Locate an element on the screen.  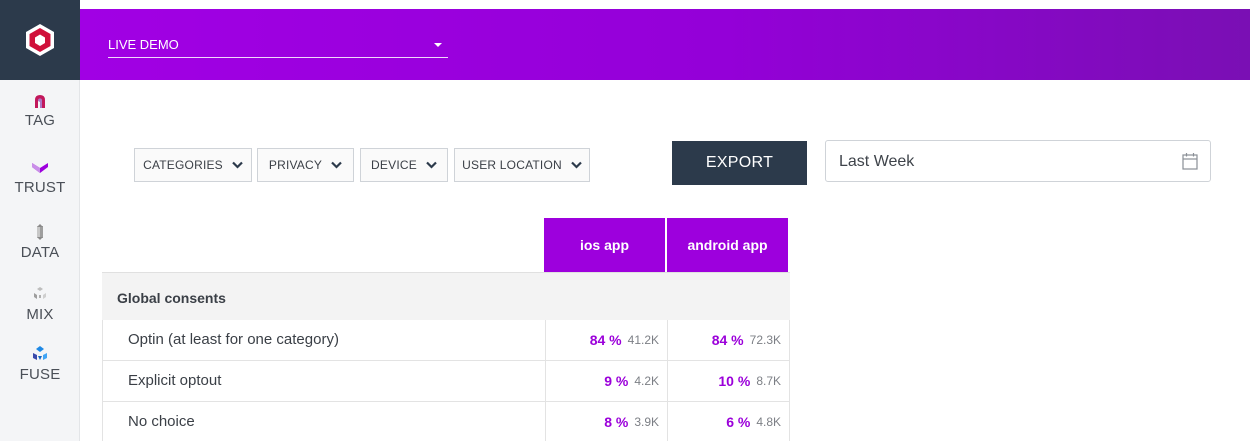
app-logo is located at coordinates (40, 40).